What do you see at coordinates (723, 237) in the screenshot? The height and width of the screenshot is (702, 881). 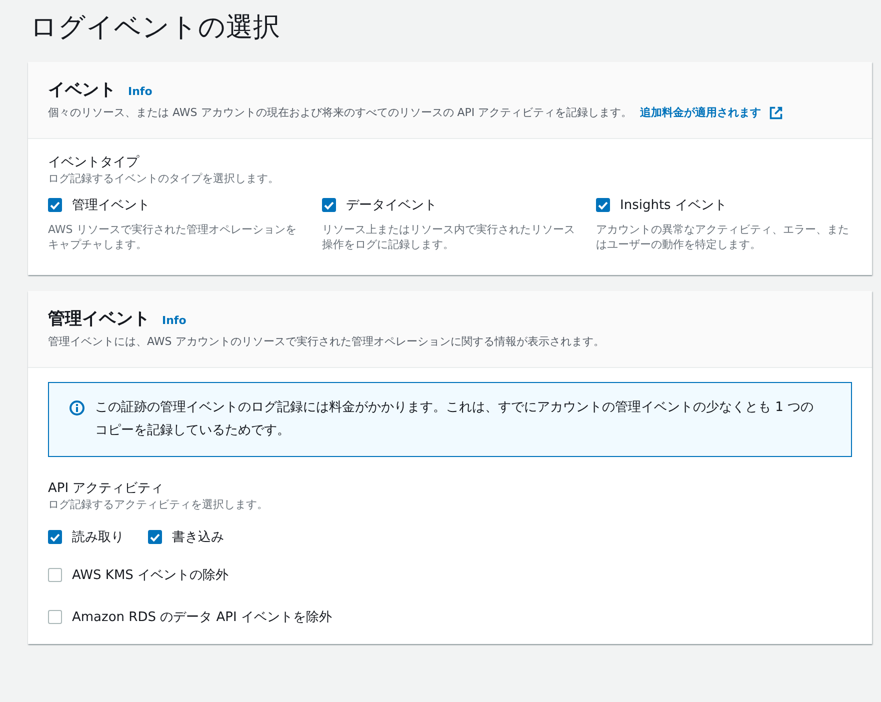 I see `option-description: アカウントの異常なアクティビティ、エラー、またはユーザーの動作を特定します。` at bounding box center [723, 237].